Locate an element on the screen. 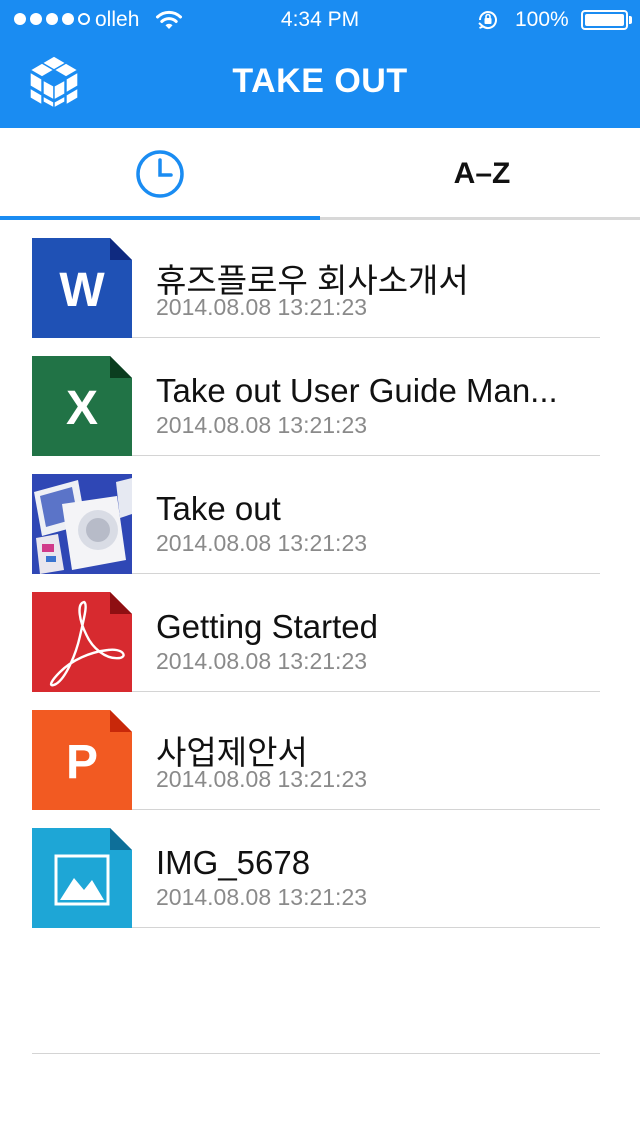 The width and height of the screenshot is (640, 1136). tab-alphabetical: A–Z is located at coordinates (480, 174).